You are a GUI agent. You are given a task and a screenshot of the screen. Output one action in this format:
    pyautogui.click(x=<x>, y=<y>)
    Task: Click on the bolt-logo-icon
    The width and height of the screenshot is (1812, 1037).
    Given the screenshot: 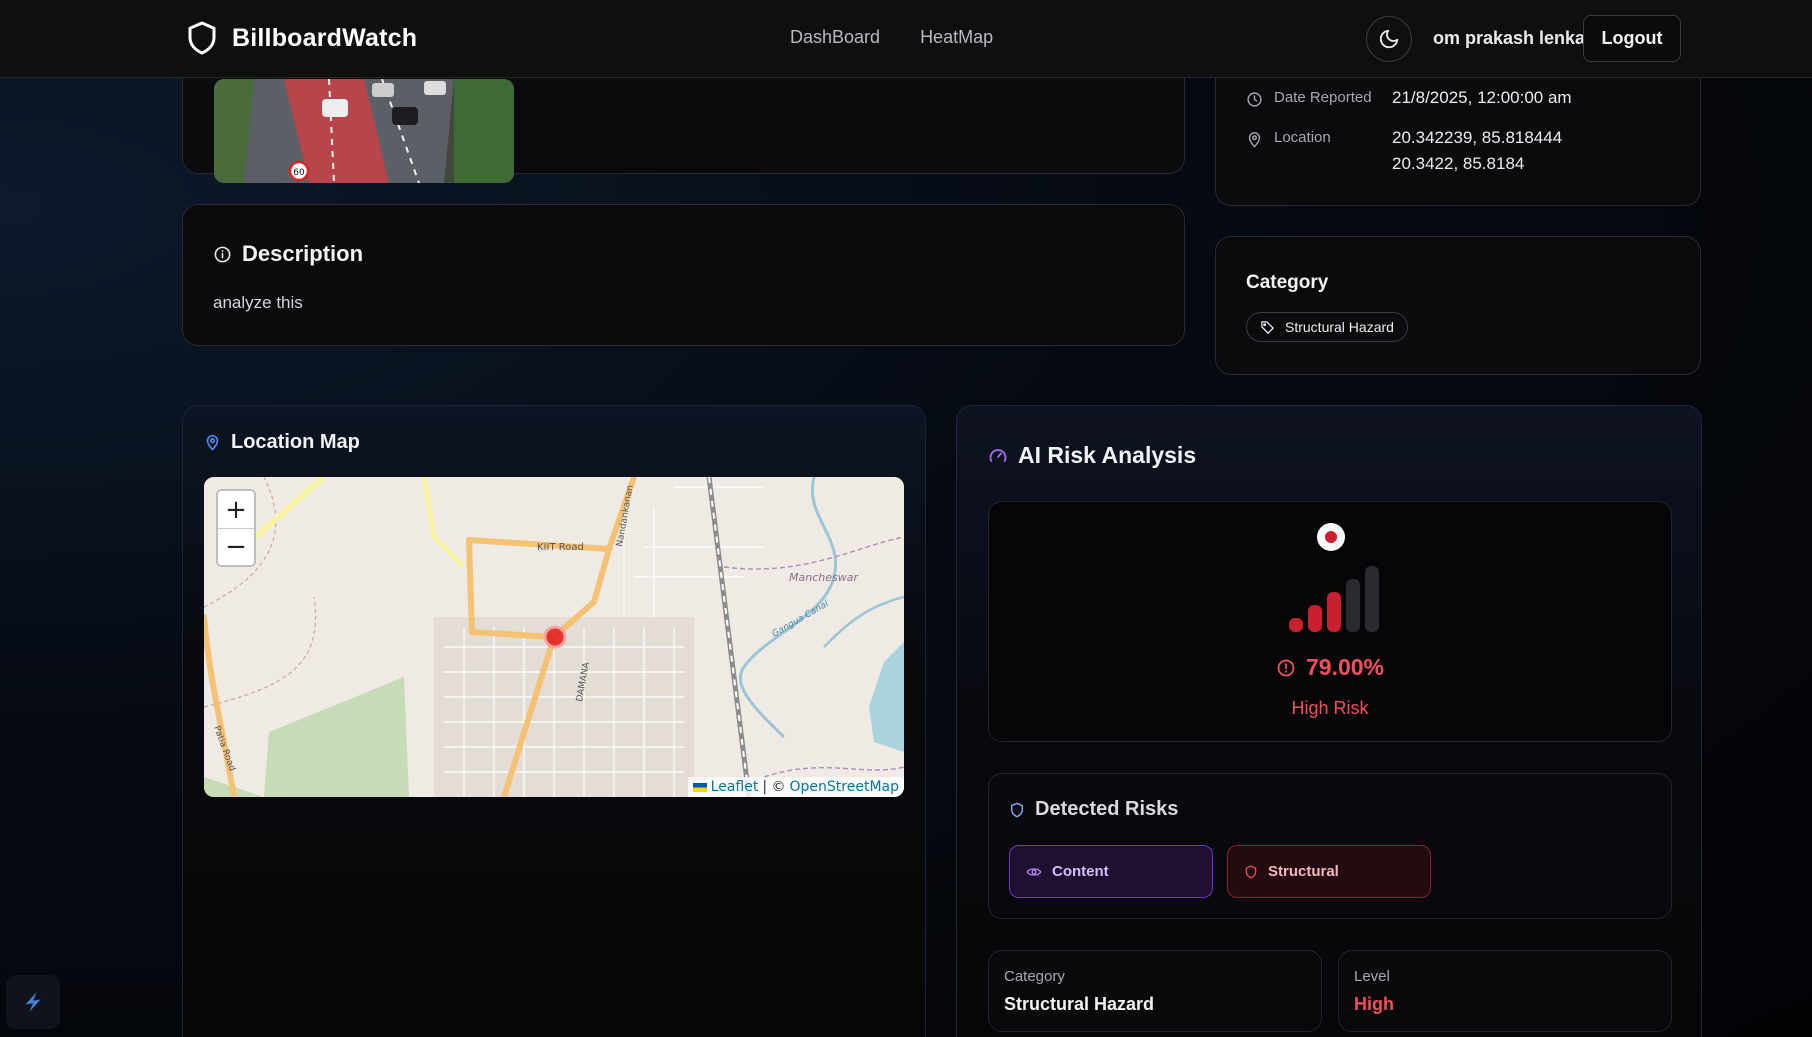 What is the action you would take?
    pyautogui.click(x=33, y=1002)
    